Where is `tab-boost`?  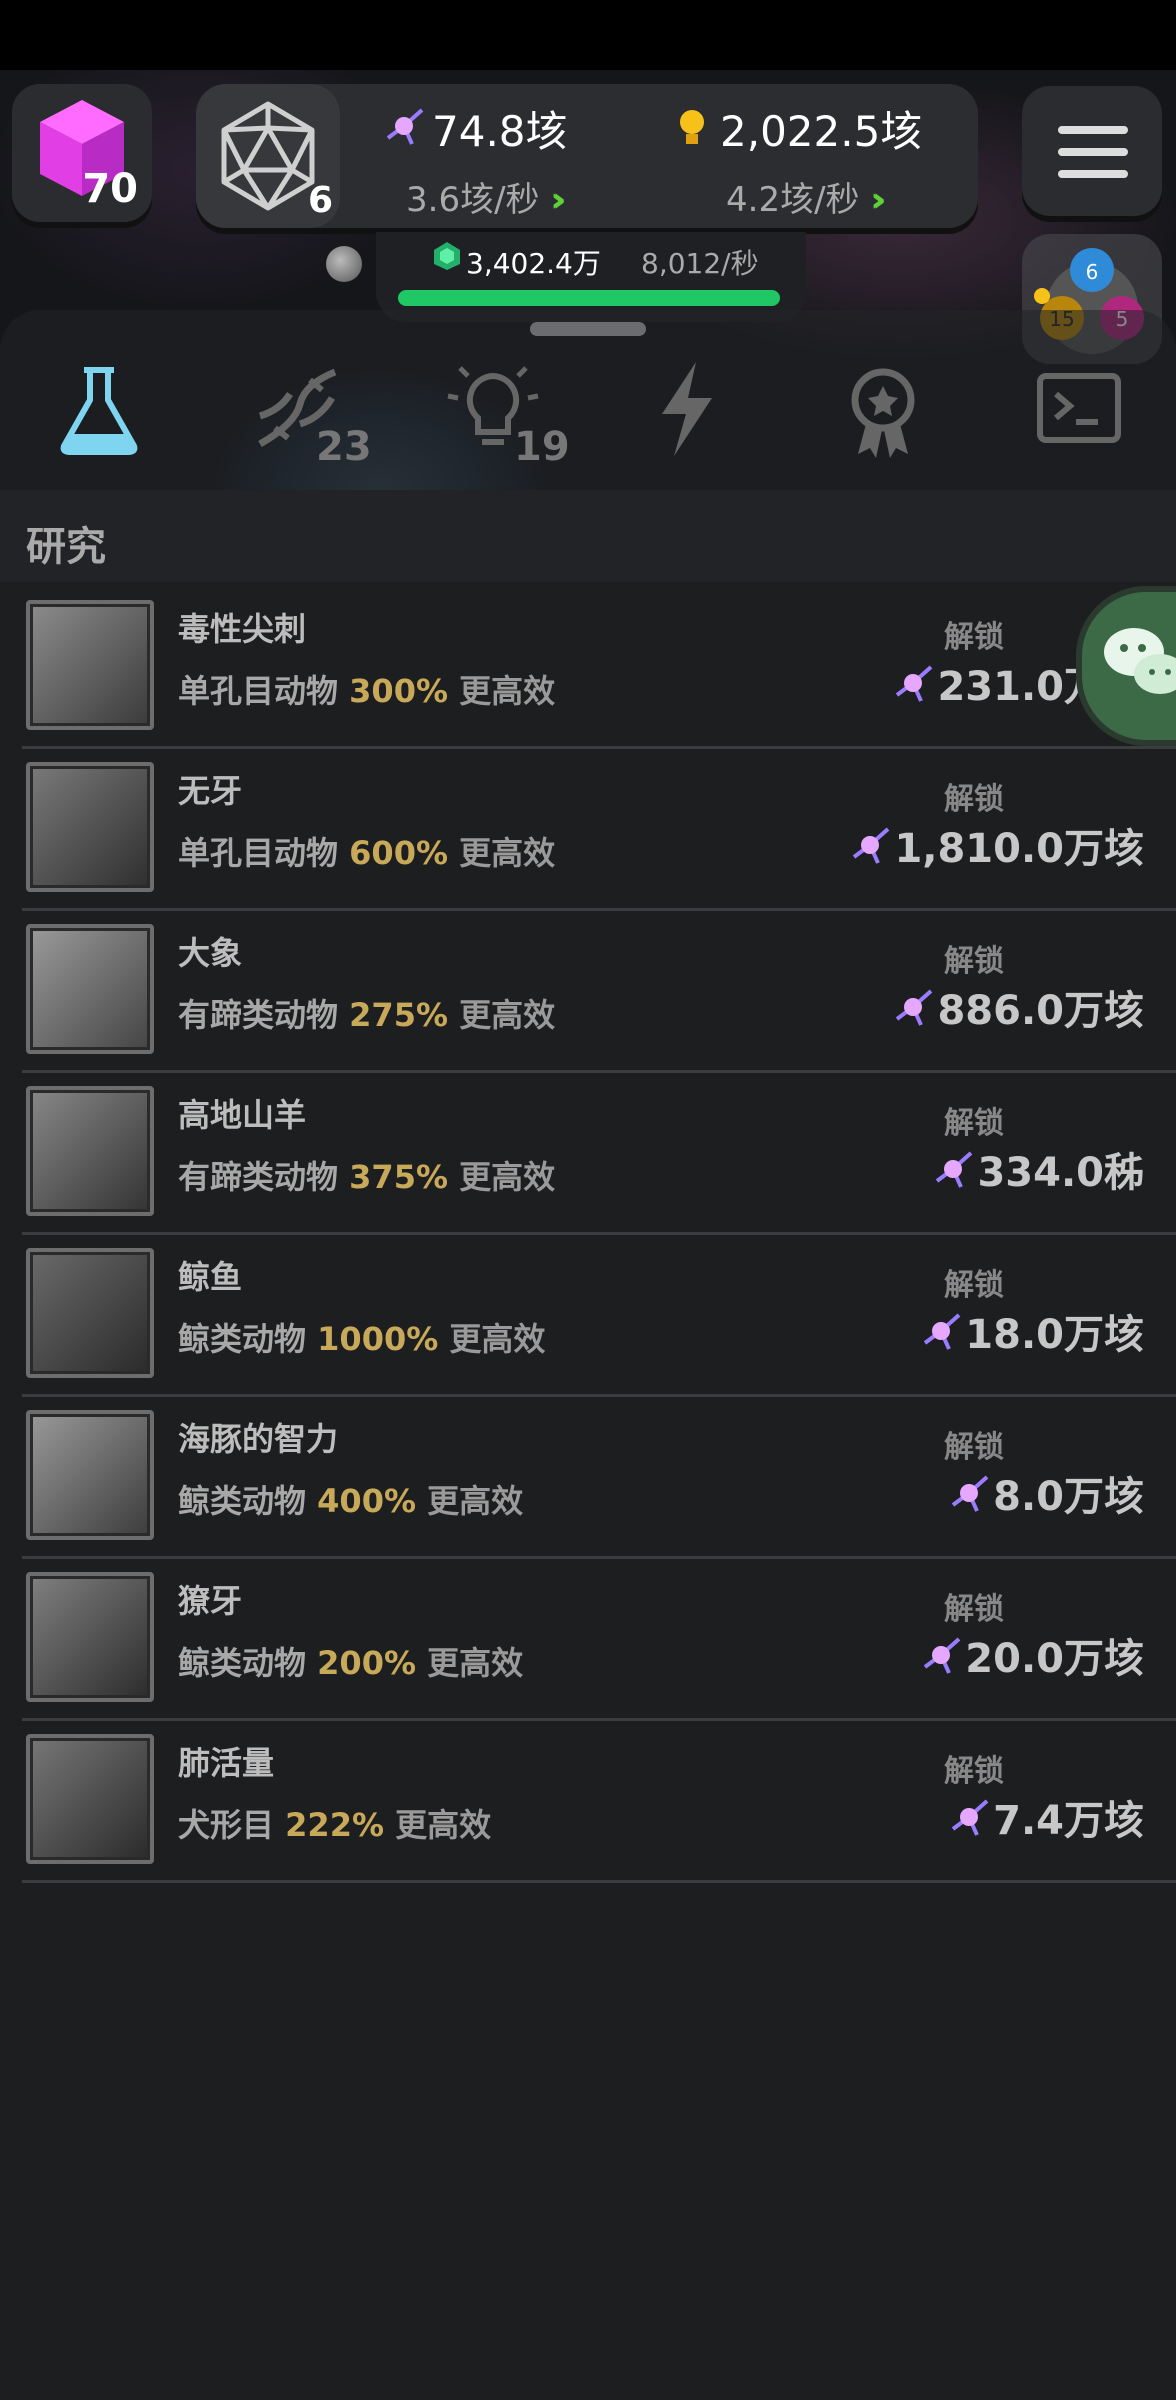
tab-boost is located at coordinates (687, 409).